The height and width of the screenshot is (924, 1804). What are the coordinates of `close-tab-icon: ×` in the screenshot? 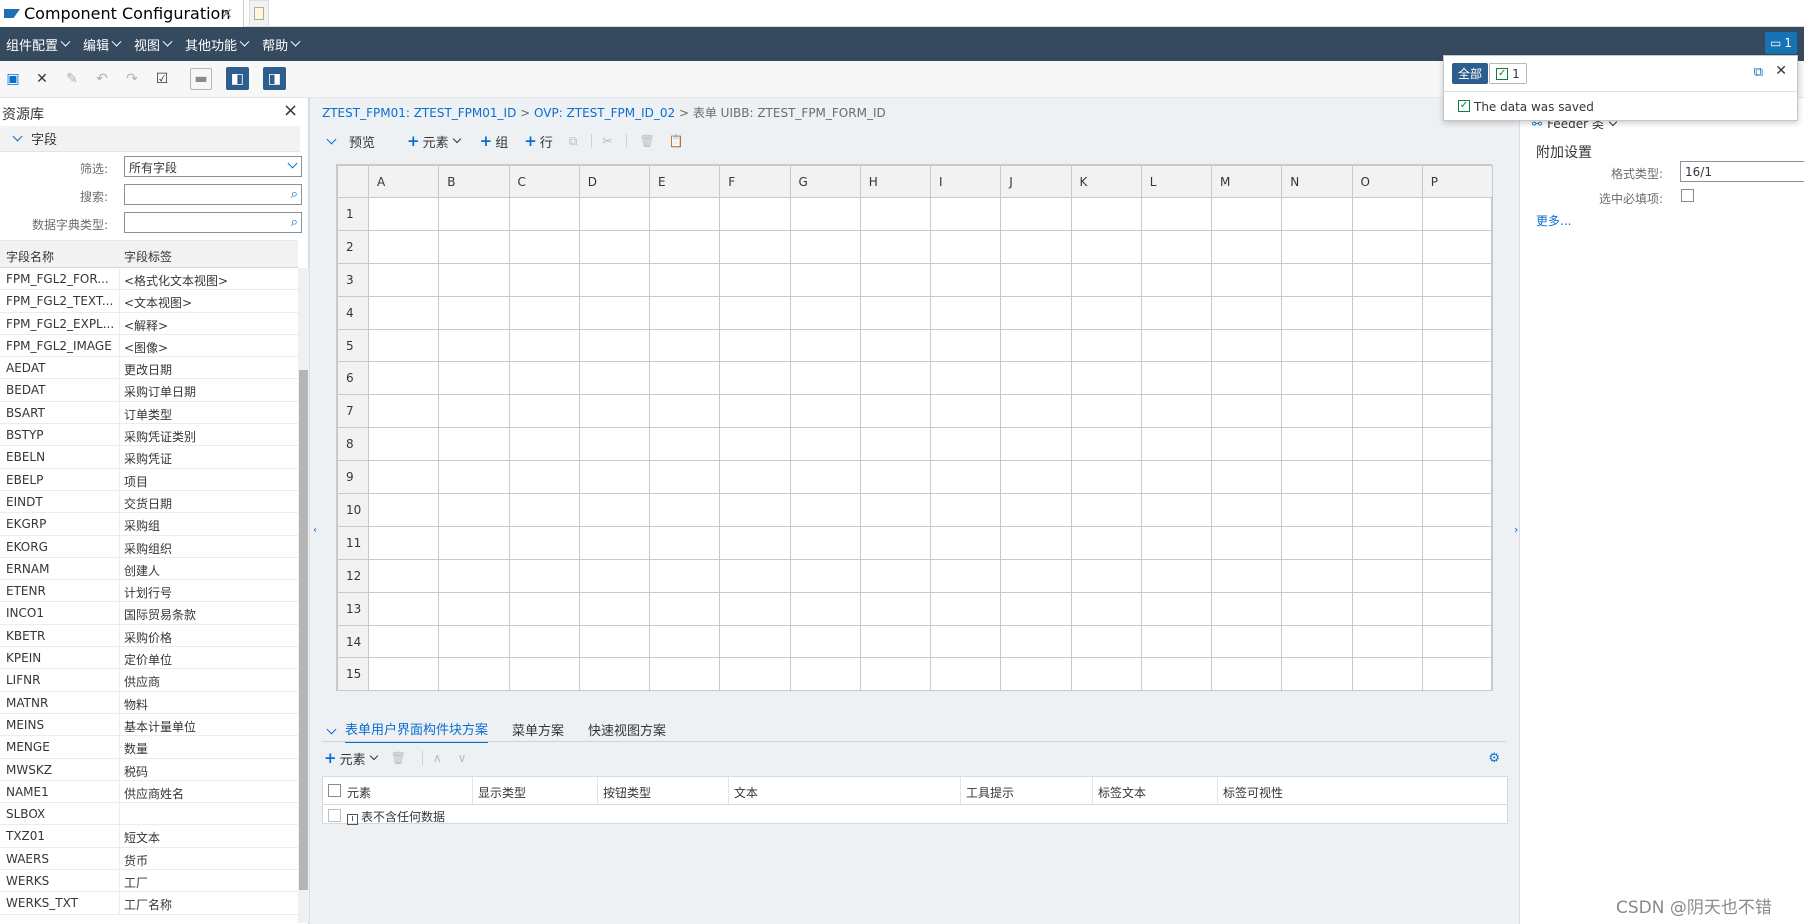 It's located at (226, 13).